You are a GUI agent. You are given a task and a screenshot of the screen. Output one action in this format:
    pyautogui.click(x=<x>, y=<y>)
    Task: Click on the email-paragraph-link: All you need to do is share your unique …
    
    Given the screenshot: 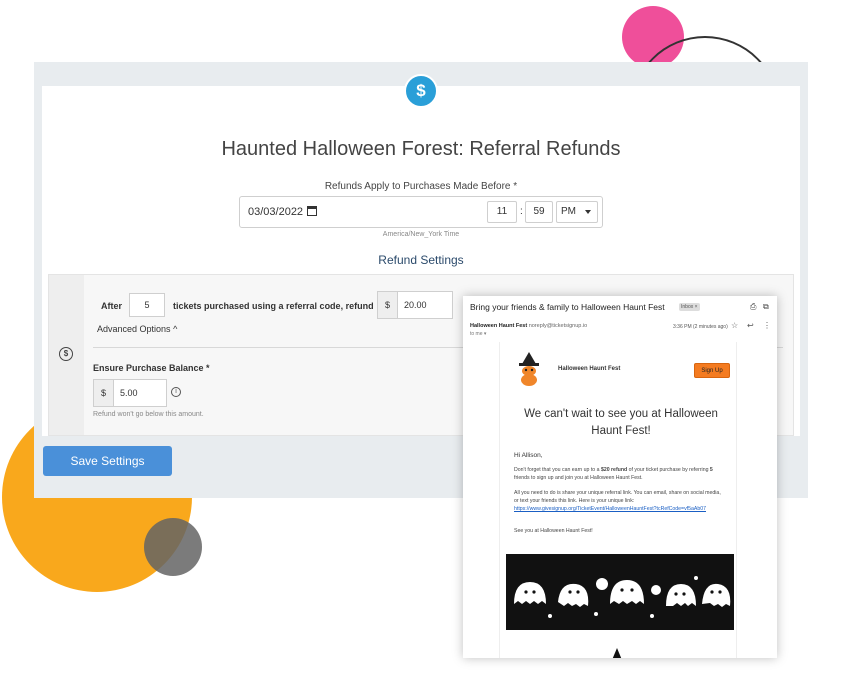 What is the action you would take?
    pyautogui.click(x=617, y=501)
    